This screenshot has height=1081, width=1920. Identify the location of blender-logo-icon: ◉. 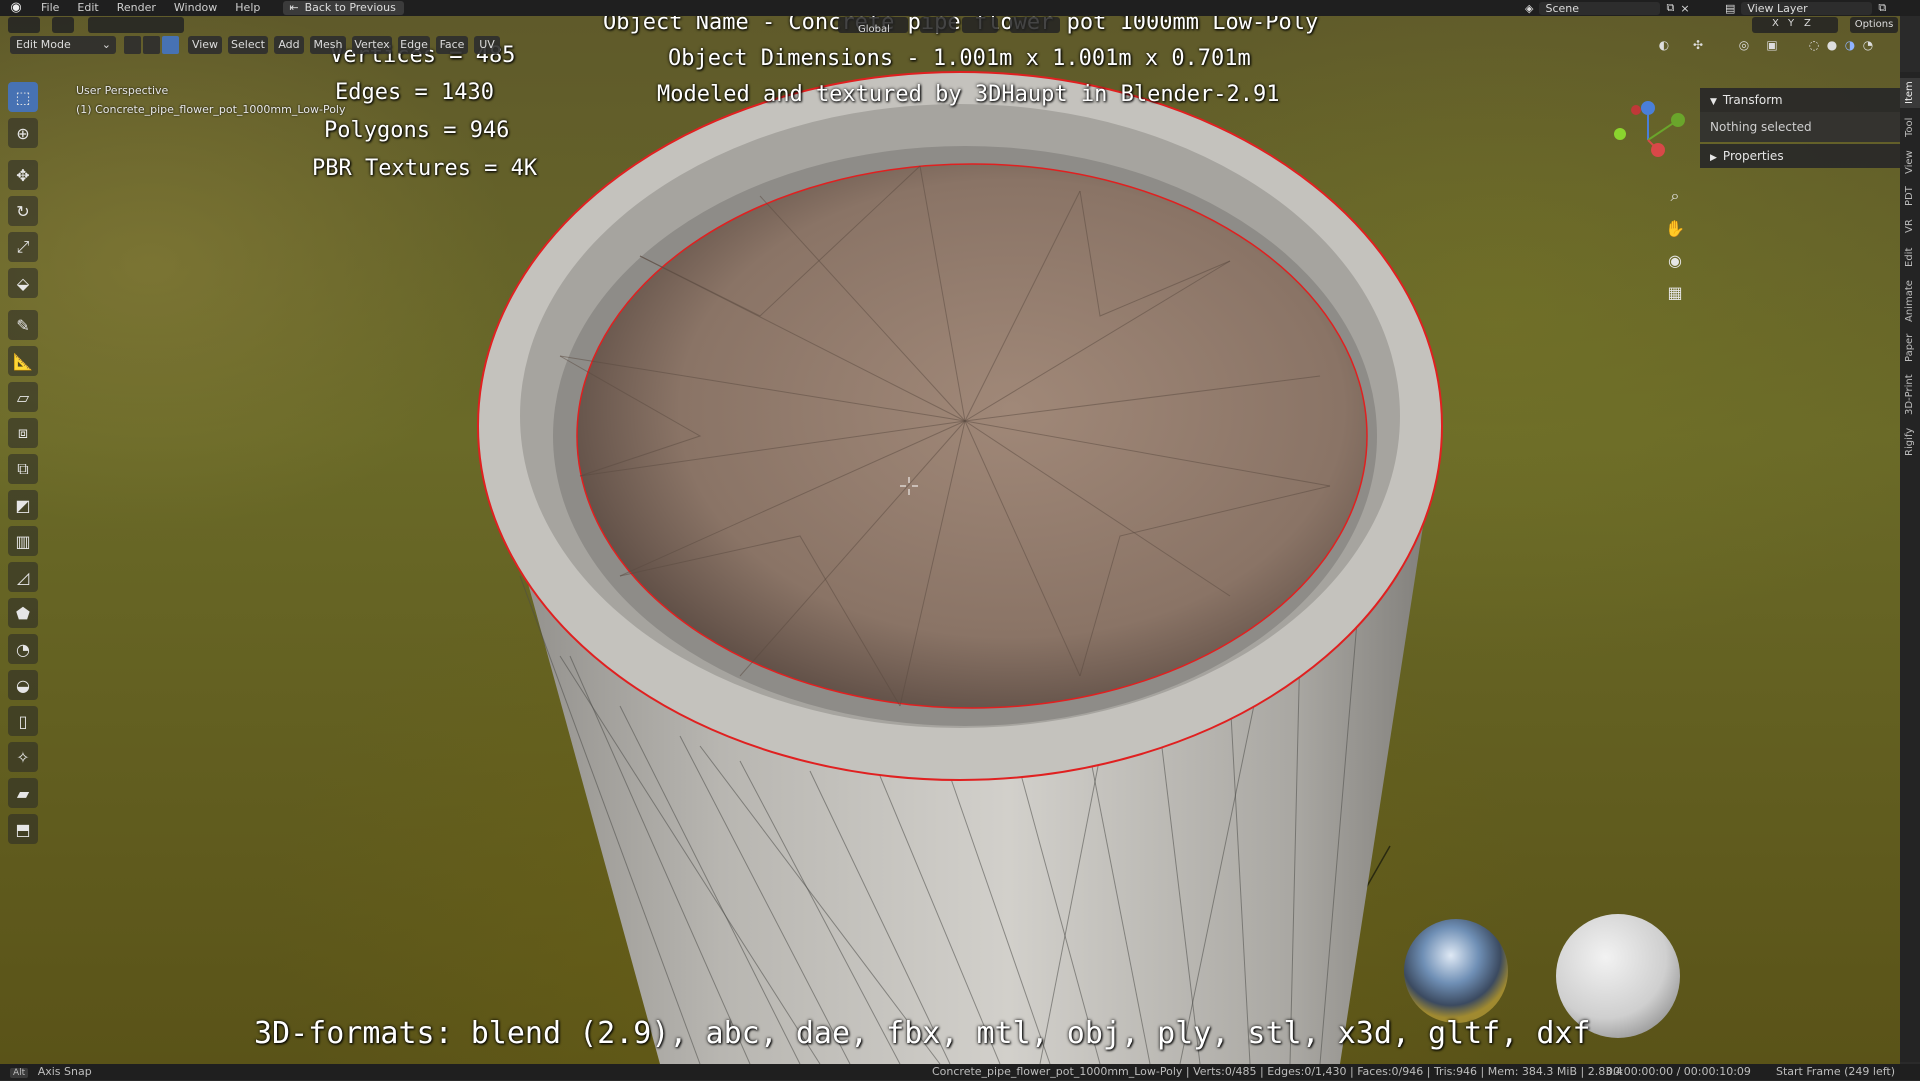
(16, 8).